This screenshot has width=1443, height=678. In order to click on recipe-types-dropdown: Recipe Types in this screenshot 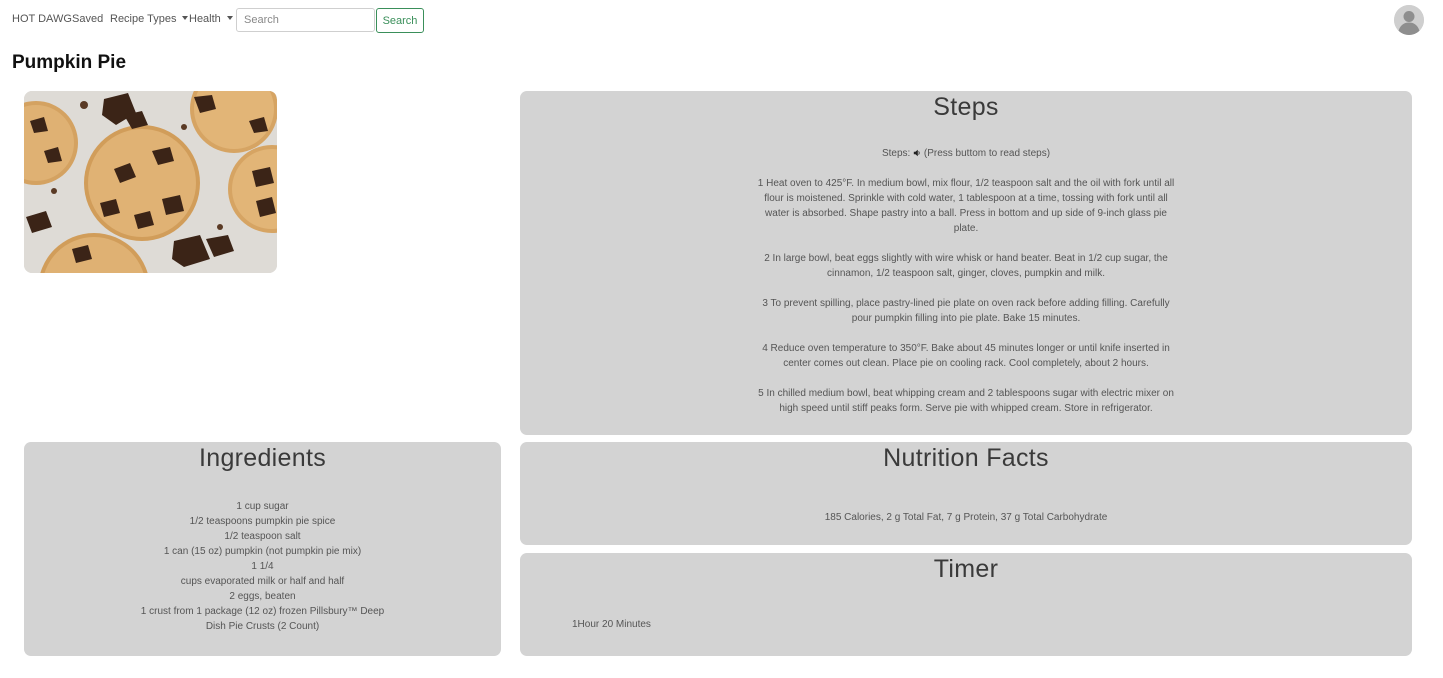, I will do `click(149, 19)`.